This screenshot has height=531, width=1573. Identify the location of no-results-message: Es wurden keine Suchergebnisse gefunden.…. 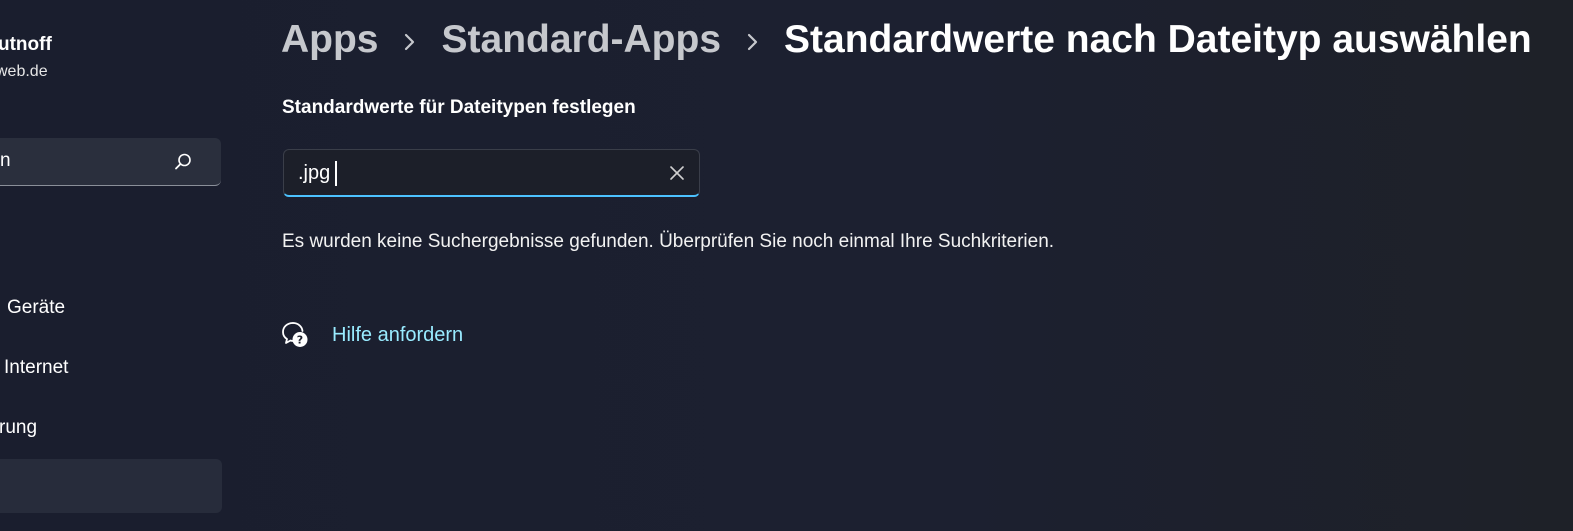
(668, 241).